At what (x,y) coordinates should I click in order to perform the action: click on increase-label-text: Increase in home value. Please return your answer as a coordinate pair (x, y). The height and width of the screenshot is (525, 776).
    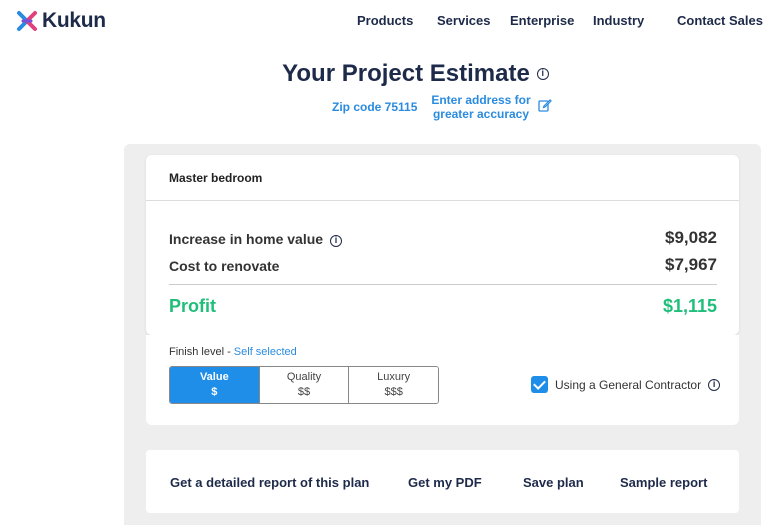
    Looking at the image, I should click on (246, 239).